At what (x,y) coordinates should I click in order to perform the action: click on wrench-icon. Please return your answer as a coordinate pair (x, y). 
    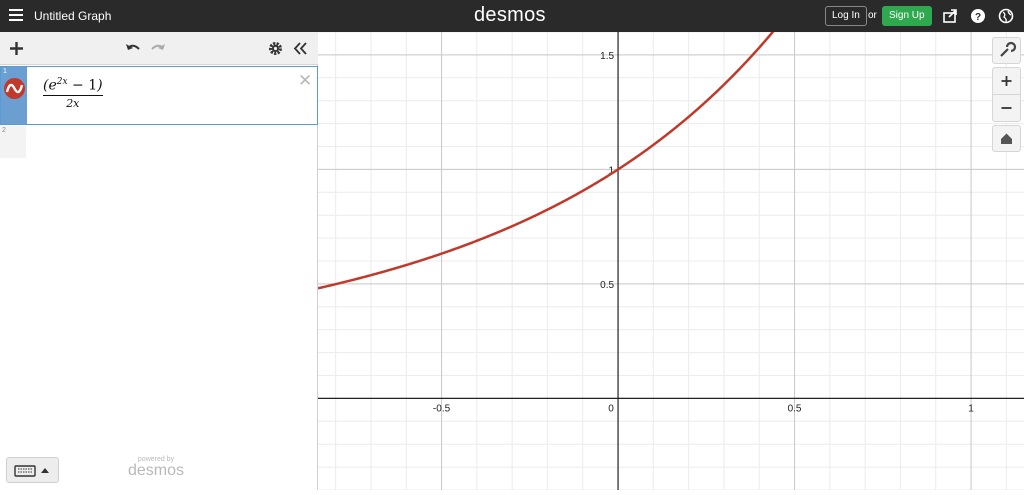
    Looking at the image, I should click on (1008, 49).